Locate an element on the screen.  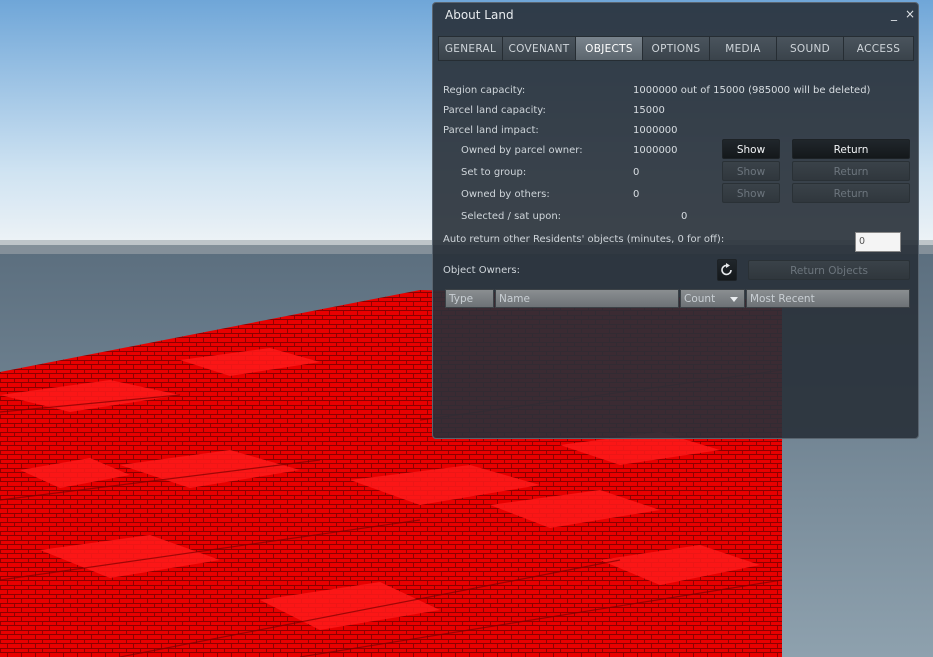
window-title: About Land is located at coordinates (479, 15).